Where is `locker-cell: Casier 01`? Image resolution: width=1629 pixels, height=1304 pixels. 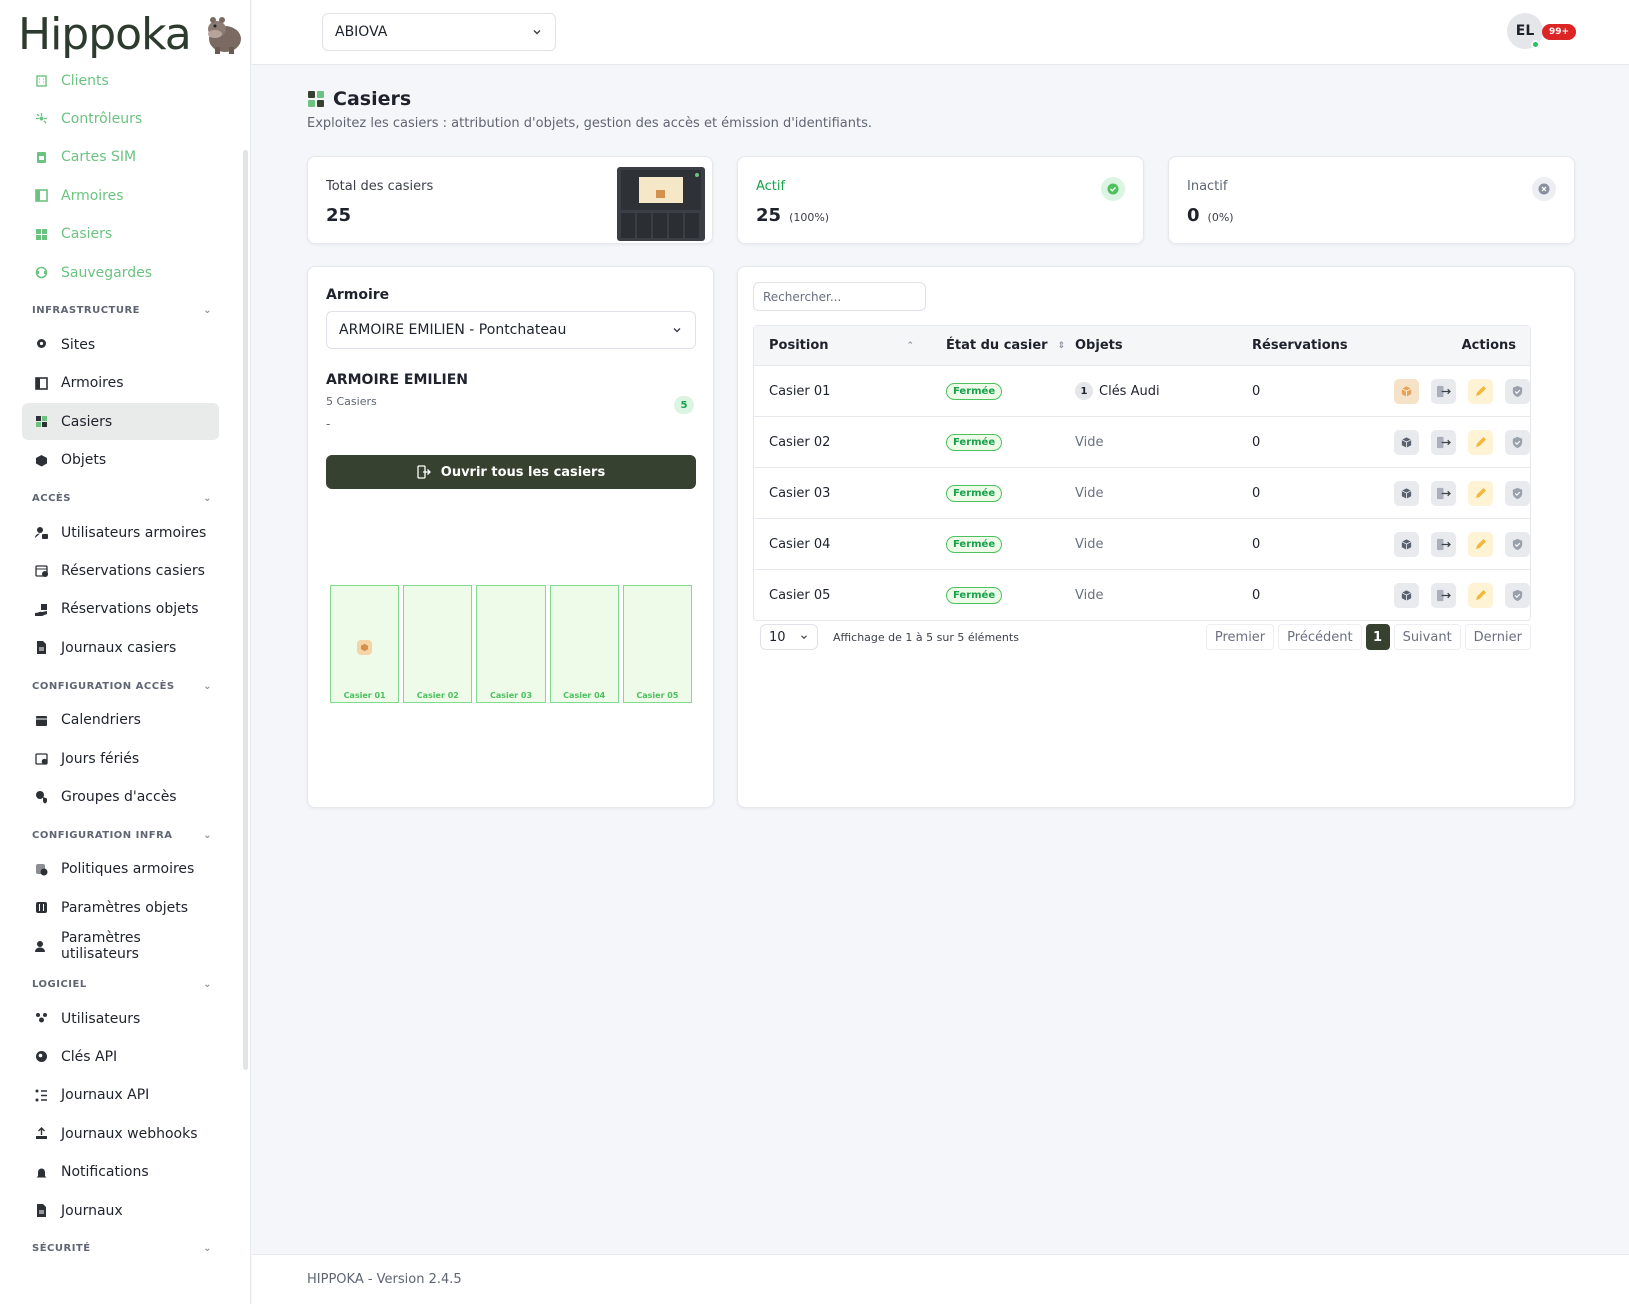
locker-cell: Casier 01 is located at coordinates (365, 644).